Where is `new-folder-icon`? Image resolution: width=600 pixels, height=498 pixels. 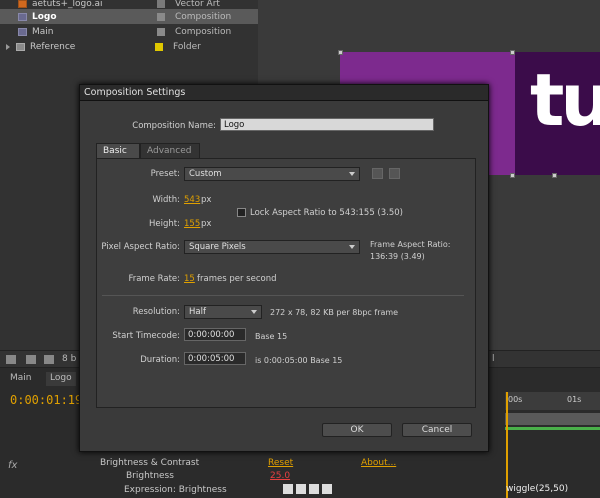 new-folder-icon is located at coordinates (31, 359).